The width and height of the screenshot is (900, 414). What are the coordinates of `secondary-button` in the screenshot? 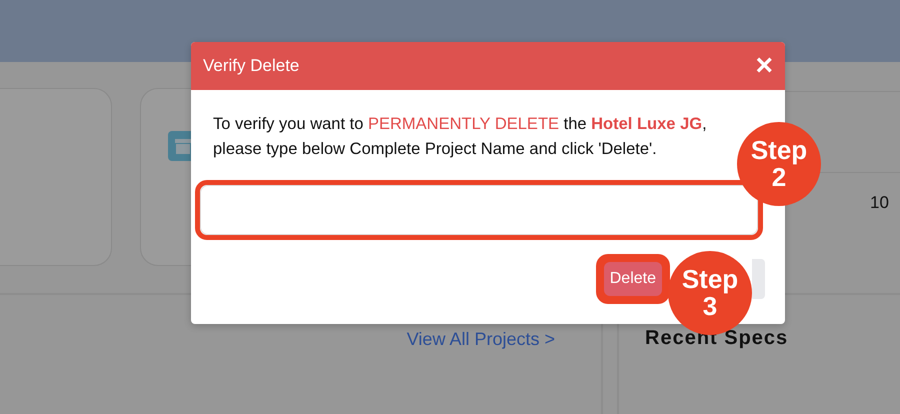 It's located at (758, 279).